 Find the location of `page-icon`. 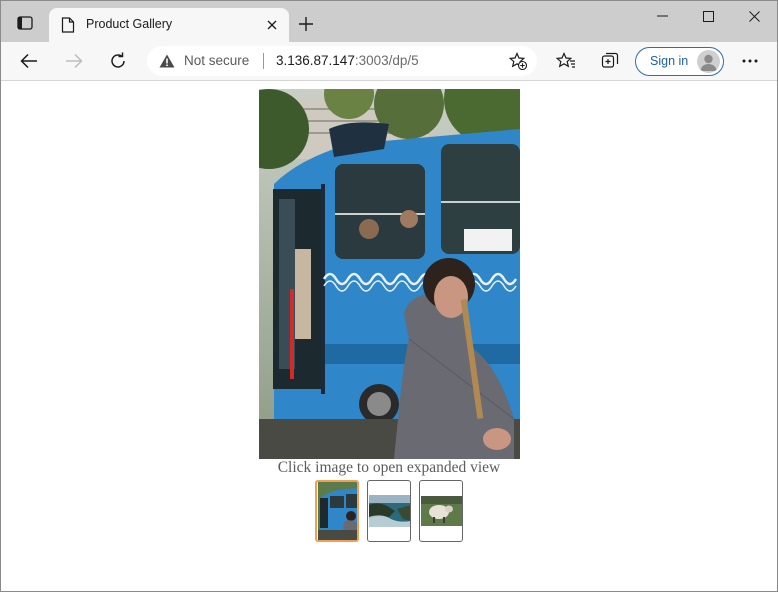

page-icon is located at coordinates (68, 25).